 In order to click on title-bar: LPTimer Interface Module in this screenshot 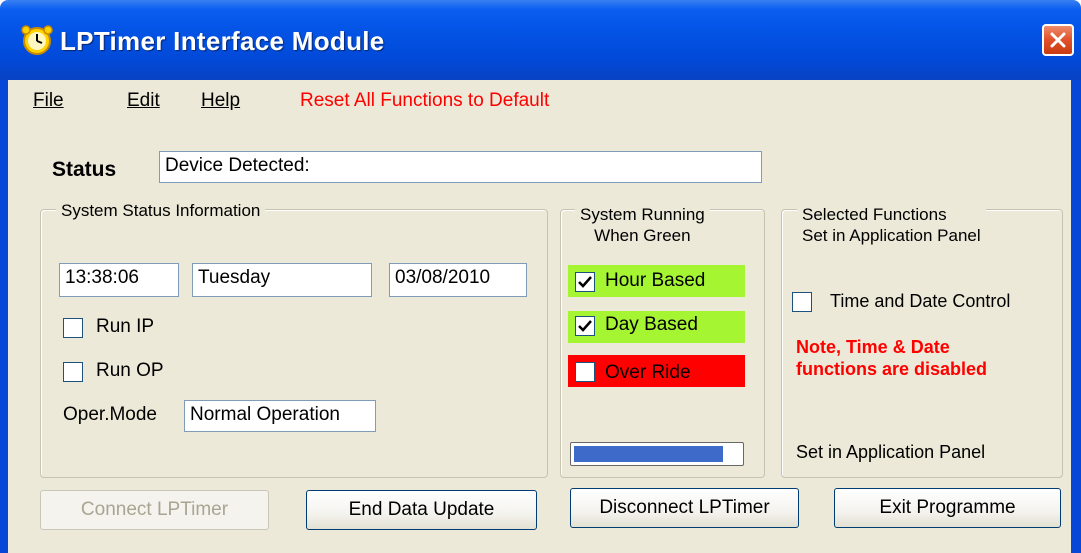, I will do `click(540, 40)`.